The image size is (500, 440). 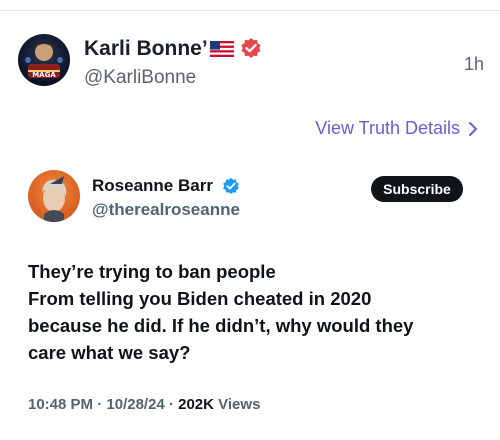 I want to click on embedded-author-avatar, so click(x=54, y=196).